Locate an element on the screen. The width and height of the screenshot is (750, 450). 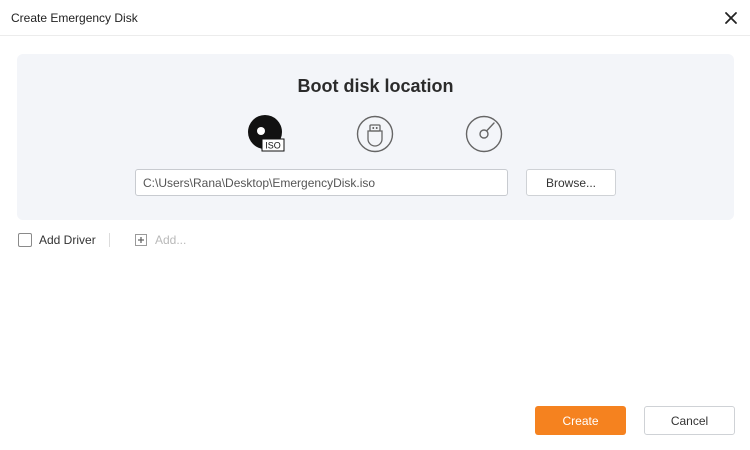
cancel-button: Cancel is located at coordinates (689, 420).